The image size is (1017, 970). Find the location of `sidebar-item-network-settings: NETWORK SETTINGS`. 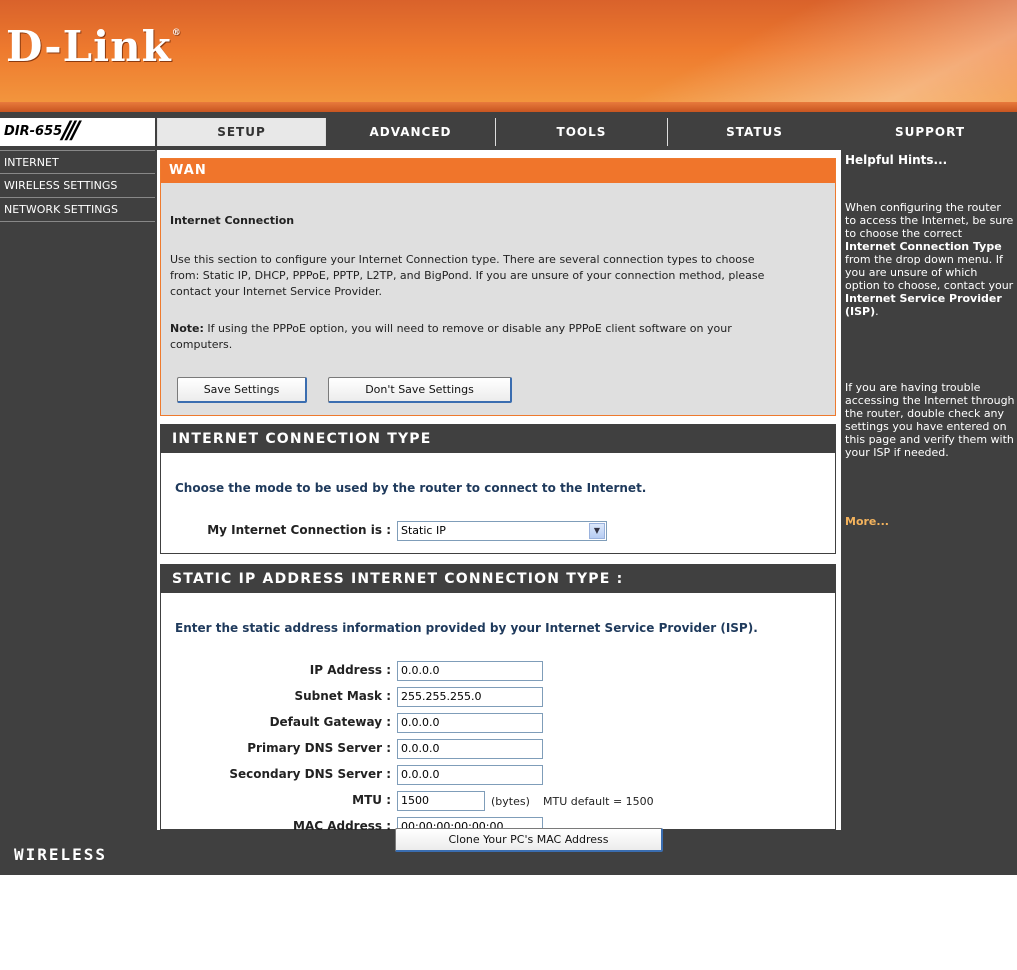

sidebar-item-network-settings: NETWORK SETTINGS is located at coordinates (77, 210).